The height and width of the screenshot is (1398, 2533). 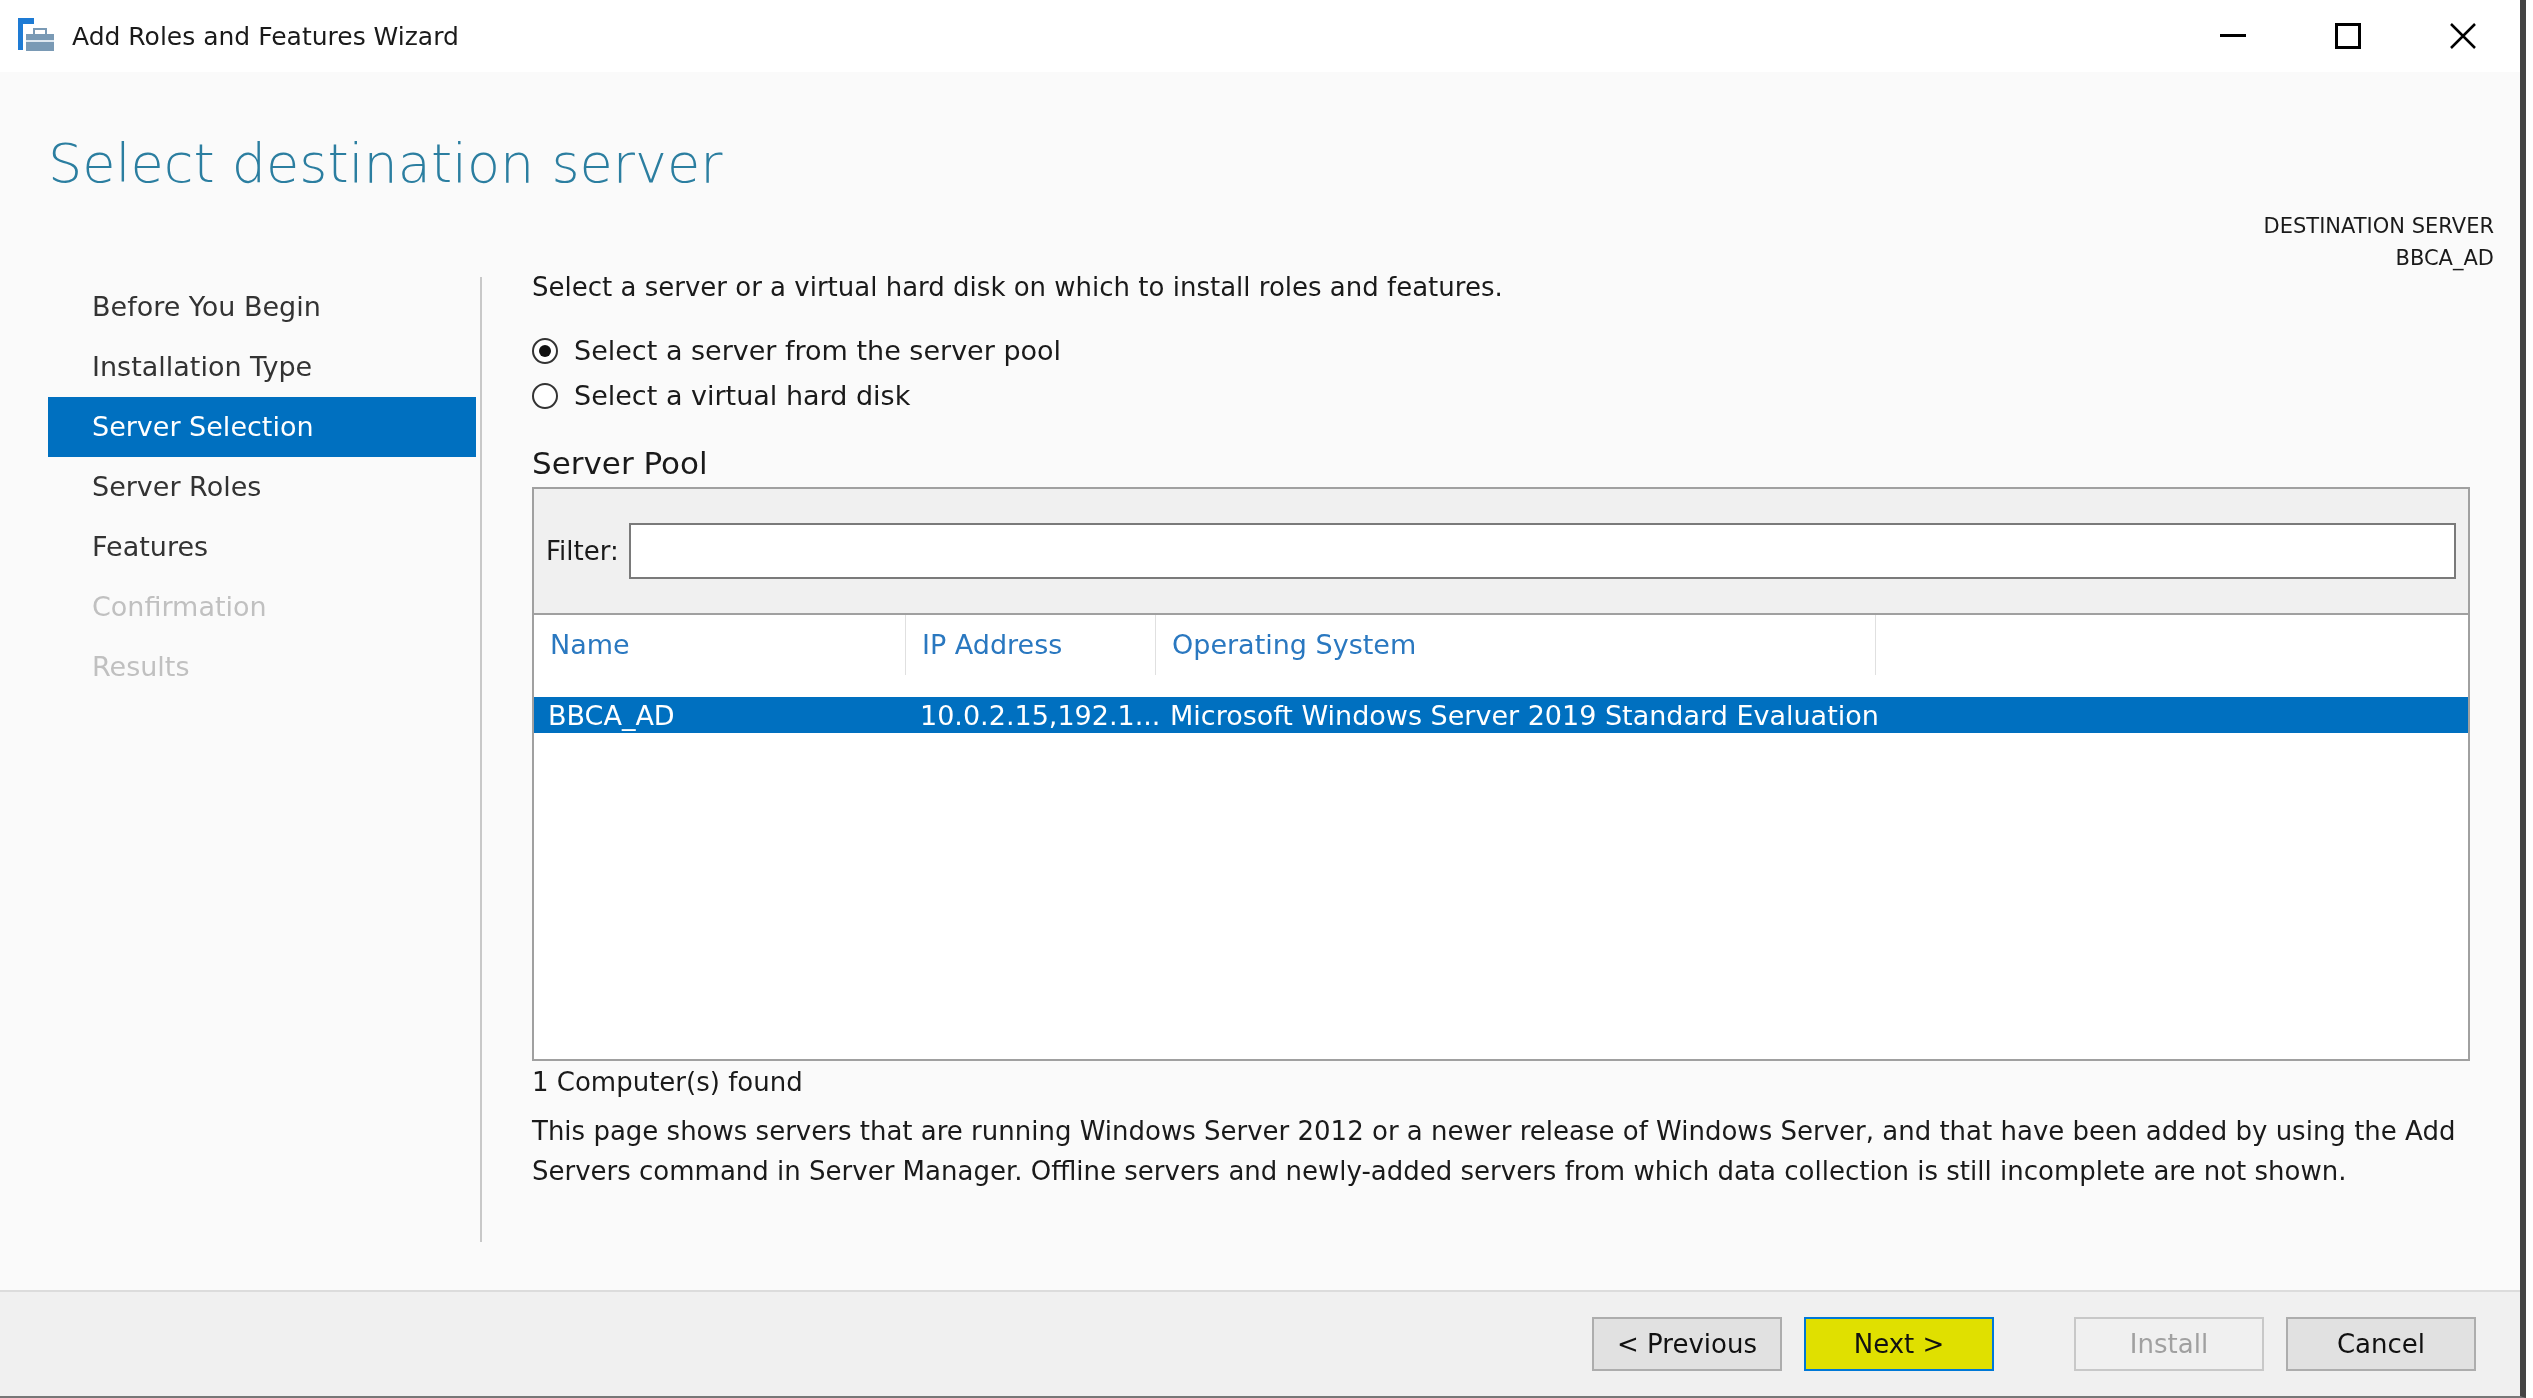 I want to click on wizard-step: Server Roles, so click(x=262, y=487).